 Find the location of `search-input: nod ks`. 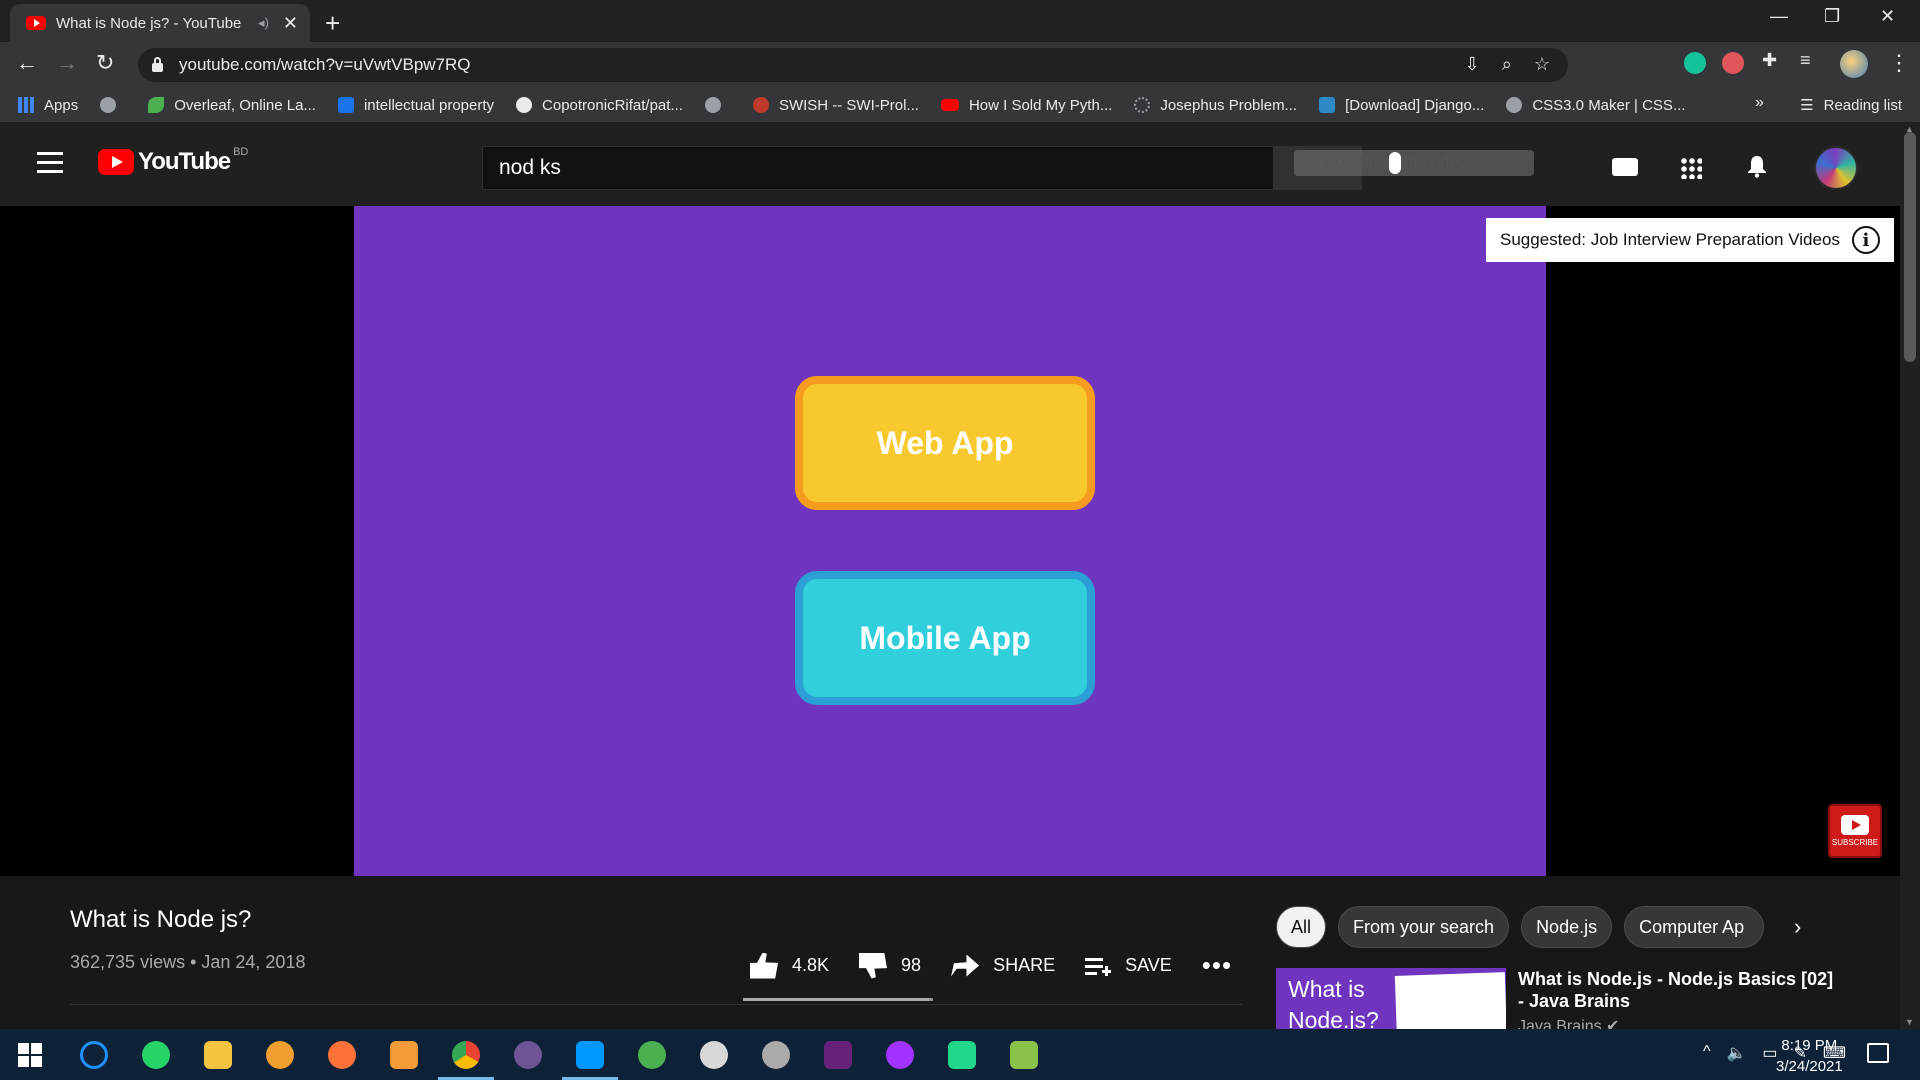

search-input: nod ks is located at coordinates (878, 168).